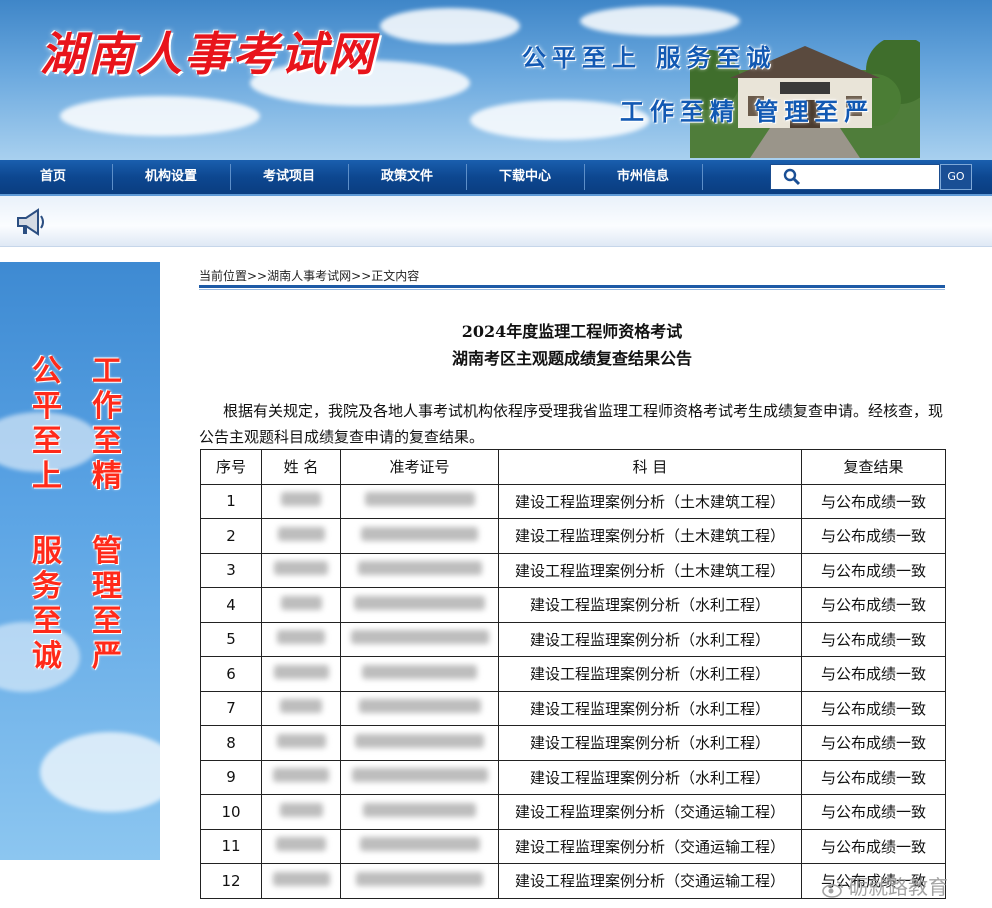  I want to click on table-row: 3 建设工程监理案例分析（土木建筑工程） 与公布成绩一致, so click(573, 570).